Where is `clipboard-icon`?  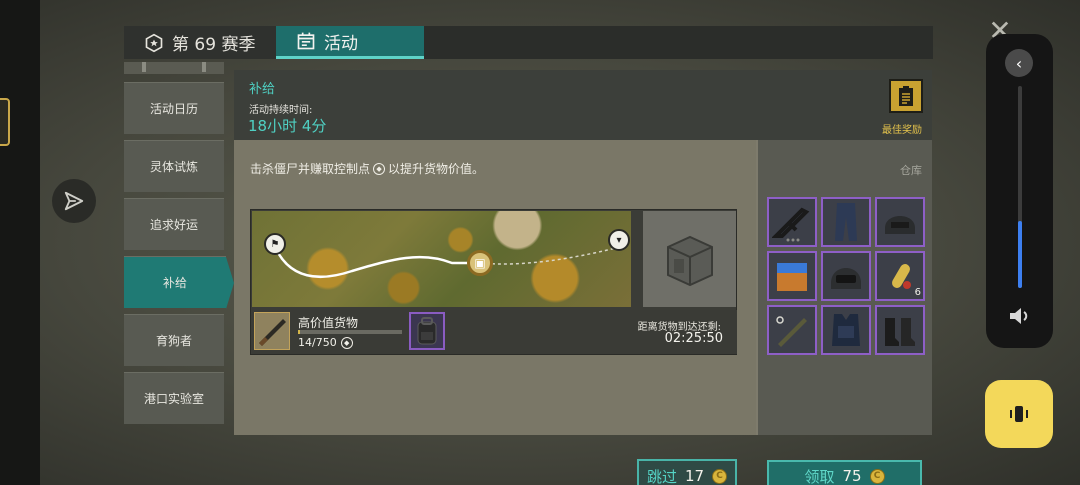
clipboard-icon is located at coordinates (906, 96).